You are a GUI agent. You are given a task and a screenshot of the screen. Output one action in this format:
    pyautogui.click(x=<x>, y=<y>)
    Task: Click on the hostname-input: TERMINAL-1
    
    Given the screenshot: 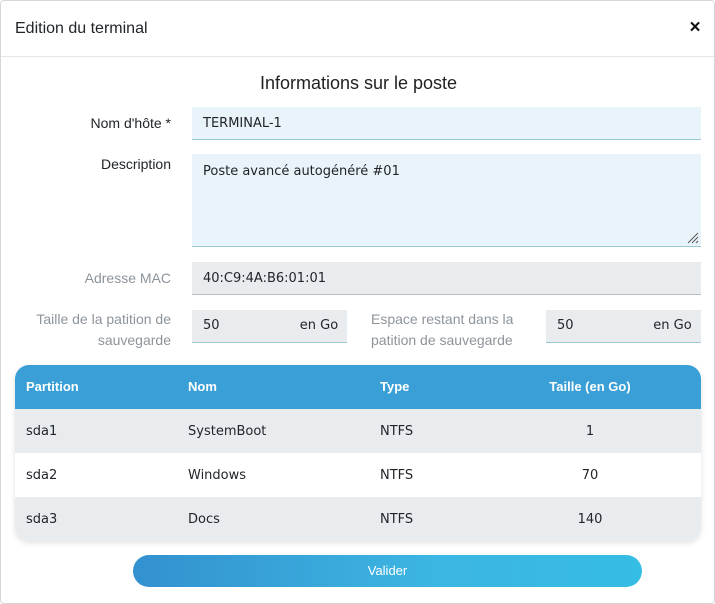 What is the action you would take?
    pyautogui.click(x=446, y=123)
    